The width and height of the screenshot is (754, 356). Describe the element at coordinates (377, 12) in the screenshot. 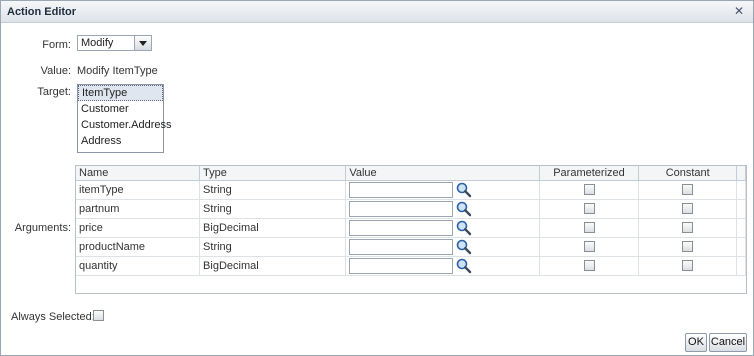

I see `dialog-titlebar: Action Editor ✕` at that location.